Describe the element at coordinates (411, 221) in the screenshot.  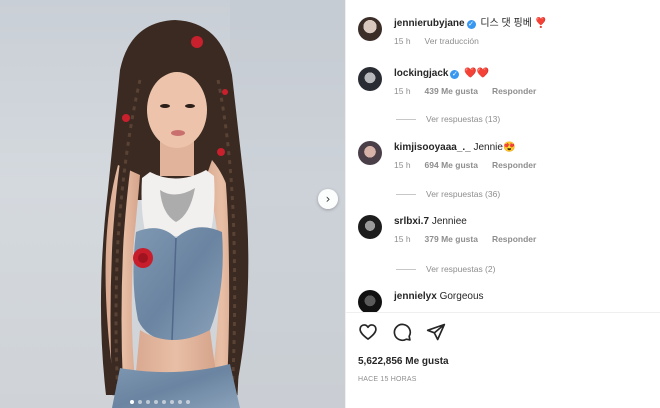
I see `comment-username: srlbxi.7` at that location.